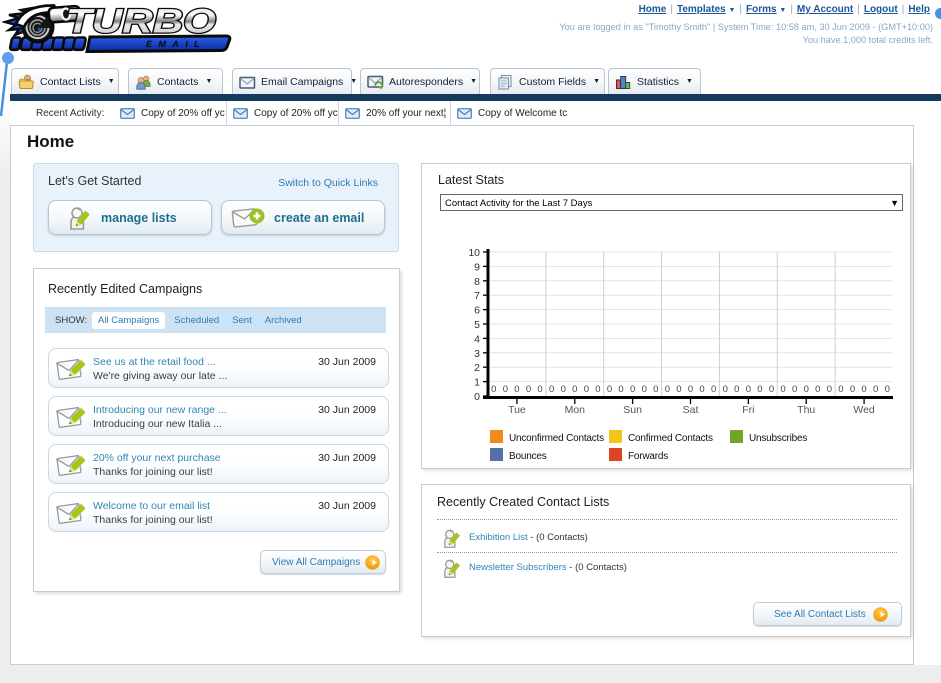 This screenshot has width=941, height=683. What do you see at coordinates (176, 44) in the screenshot?
I see `svg-text: EMAIL` at bounding box center [176, 44].